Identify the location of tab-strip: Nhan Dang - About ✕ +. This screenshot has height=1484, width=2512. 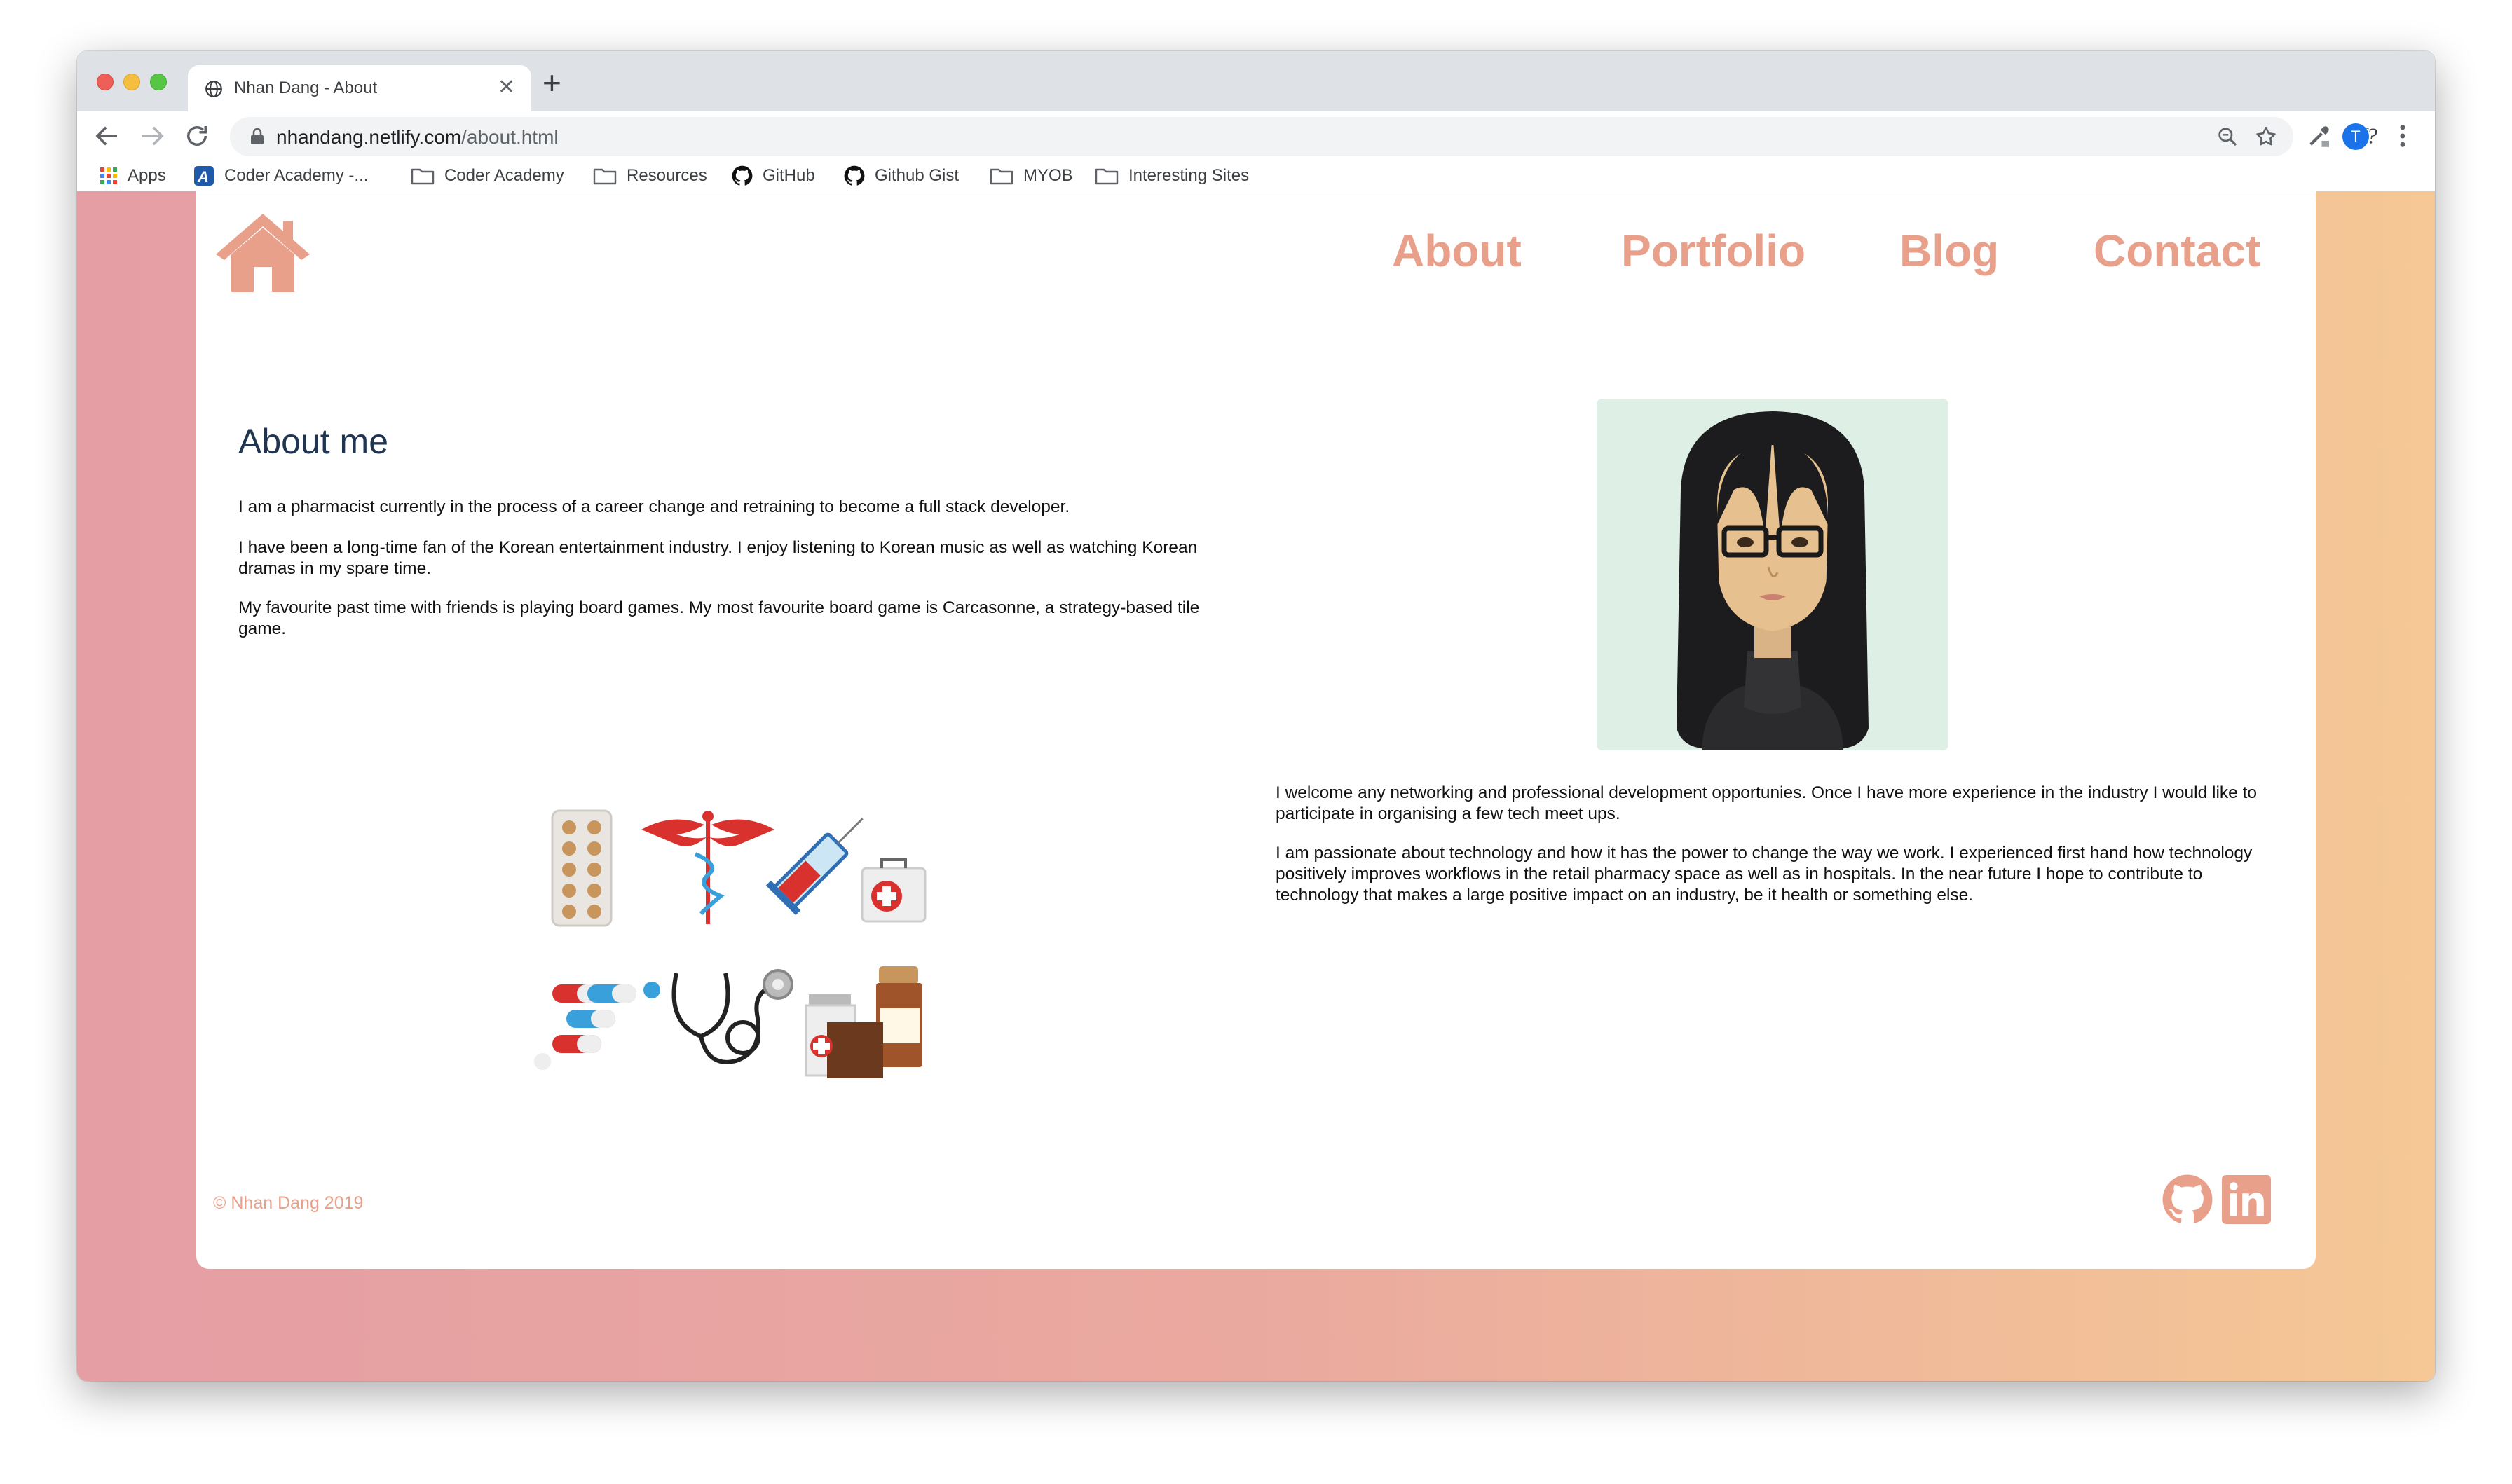
(1256, 81).